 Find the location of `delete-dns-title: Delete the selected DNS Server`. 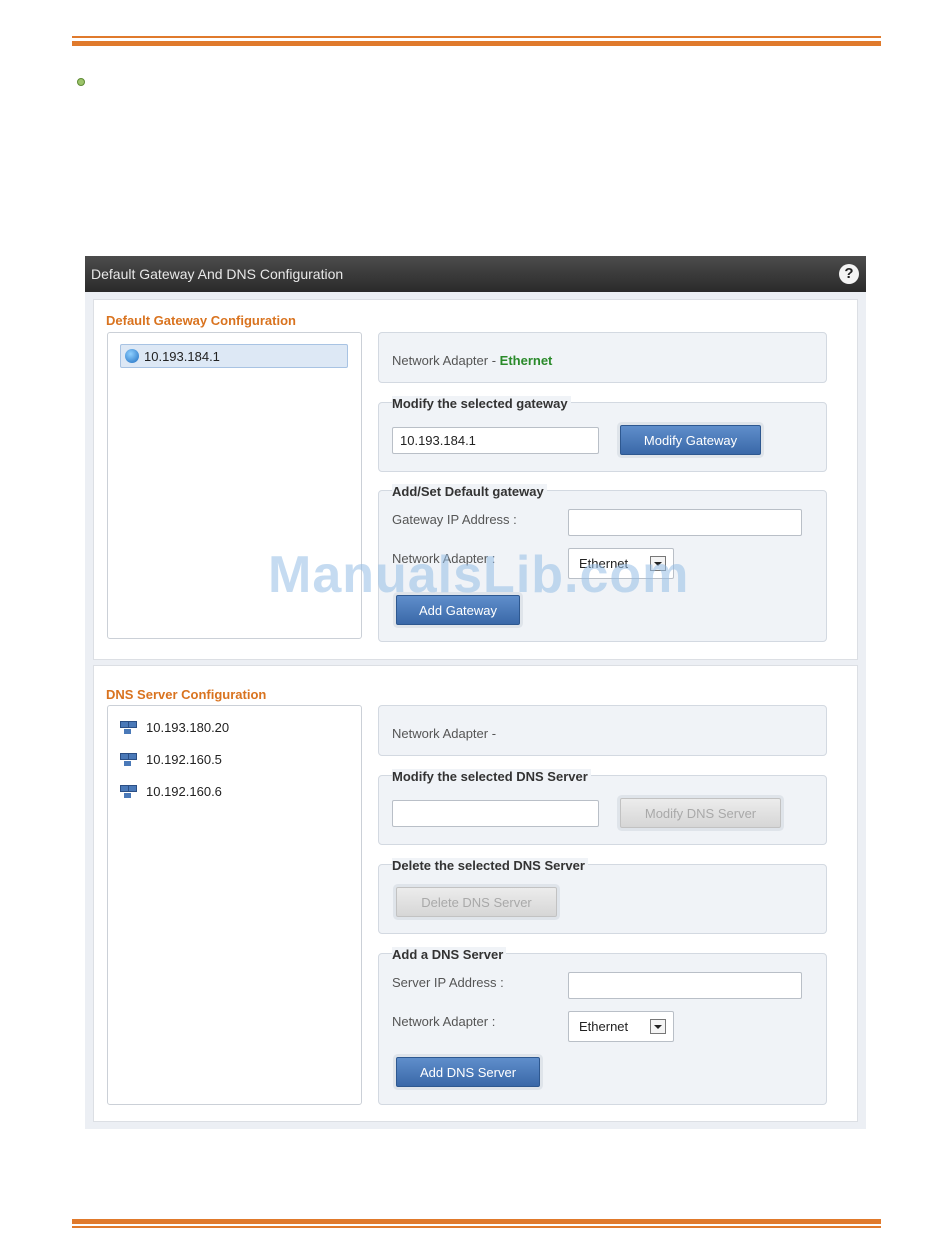

delete-dns-title: Delete the selected DNS Server is located at coordinates (490, 865).